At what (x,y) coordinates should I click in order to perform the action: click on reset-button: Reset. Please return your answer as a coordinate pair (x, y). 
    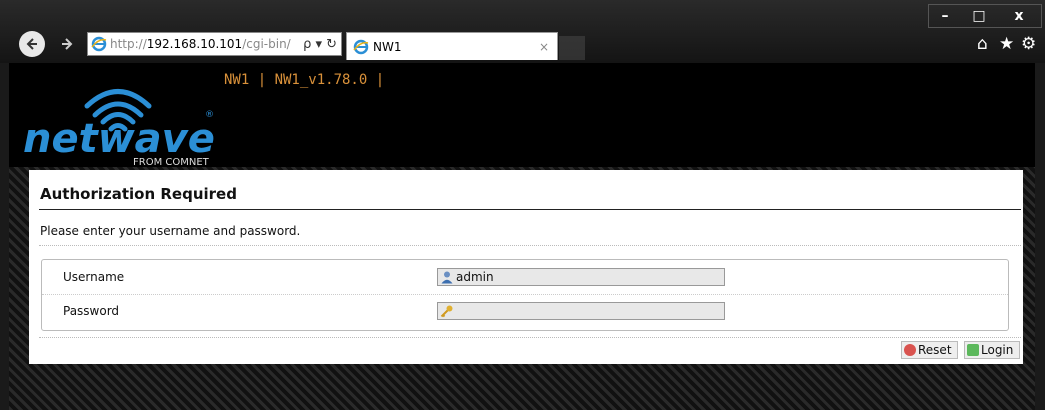
    Looking at the image, I should click on (929, 350).